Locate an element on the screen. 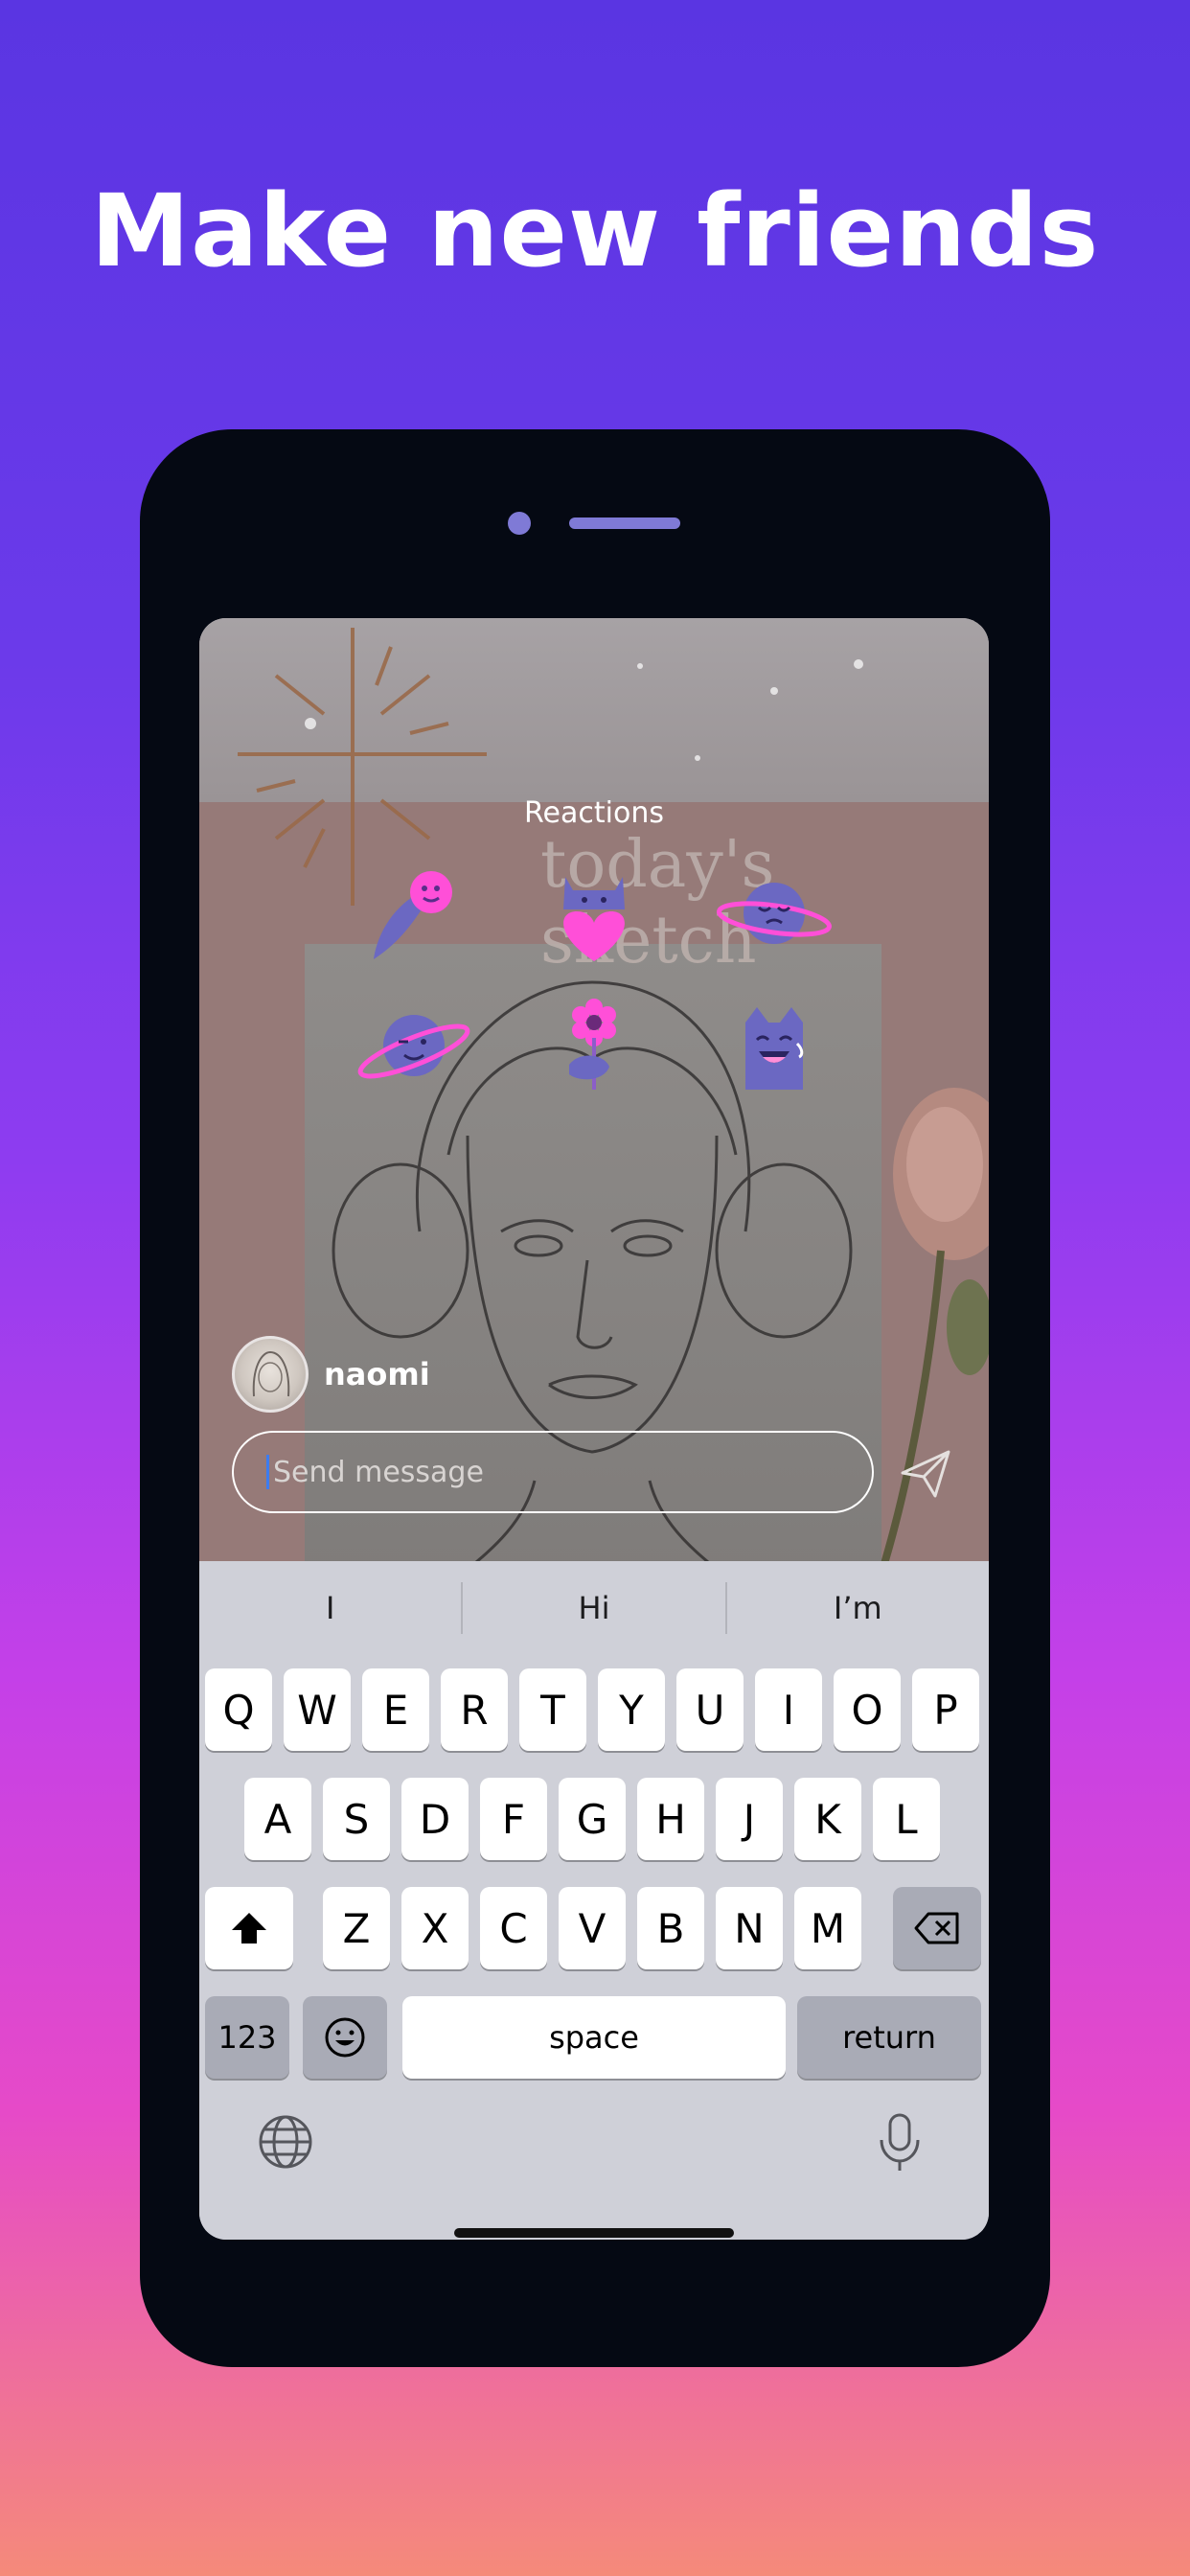 The image size is (1190, 2576). key-d: D is located at coordinates (435, 1819).